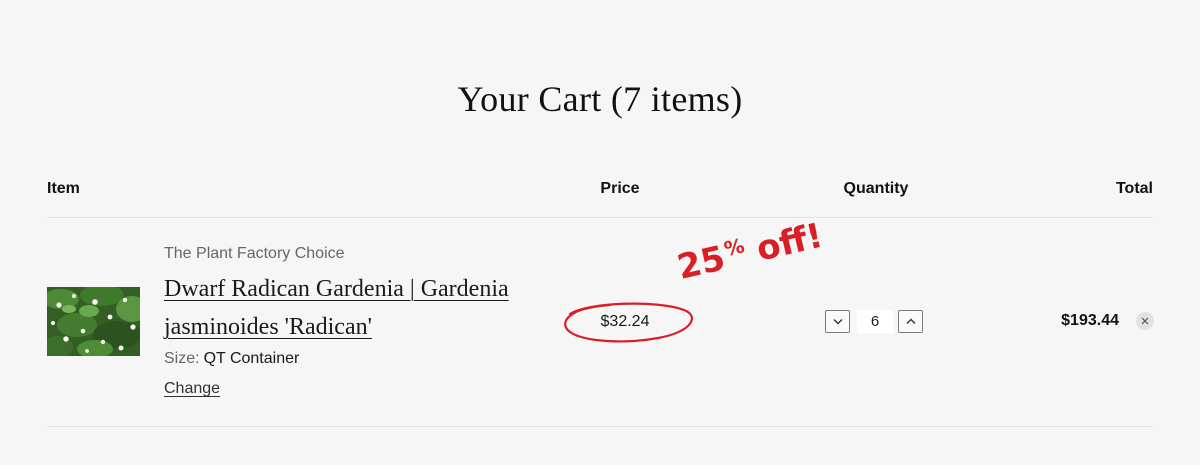 Image resolution: width=1200 pixels, height=465 pixels. I want to click on unit-price: $32.24, so click(625, 321).